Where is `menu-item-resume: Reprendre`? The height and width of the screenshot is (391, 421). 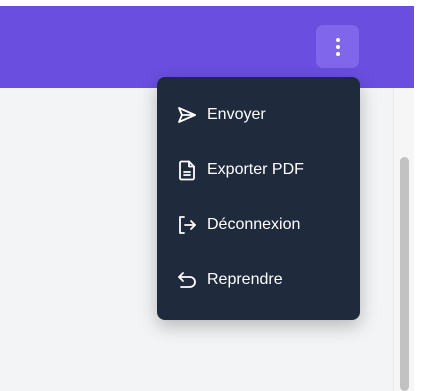 menu-item-resume: Reprendre is located at coordinates (258, 280).